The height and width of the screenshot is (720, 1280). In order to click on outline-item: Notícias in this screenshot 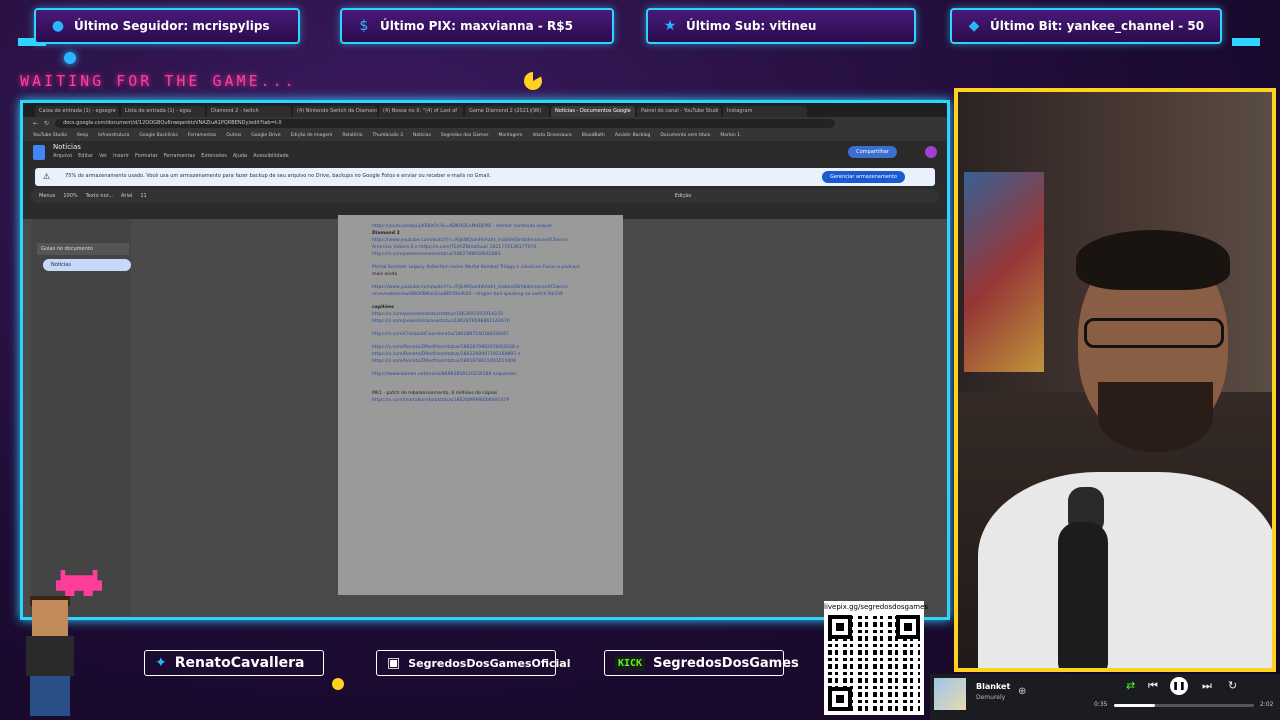, I will do `click(87, 265)`.